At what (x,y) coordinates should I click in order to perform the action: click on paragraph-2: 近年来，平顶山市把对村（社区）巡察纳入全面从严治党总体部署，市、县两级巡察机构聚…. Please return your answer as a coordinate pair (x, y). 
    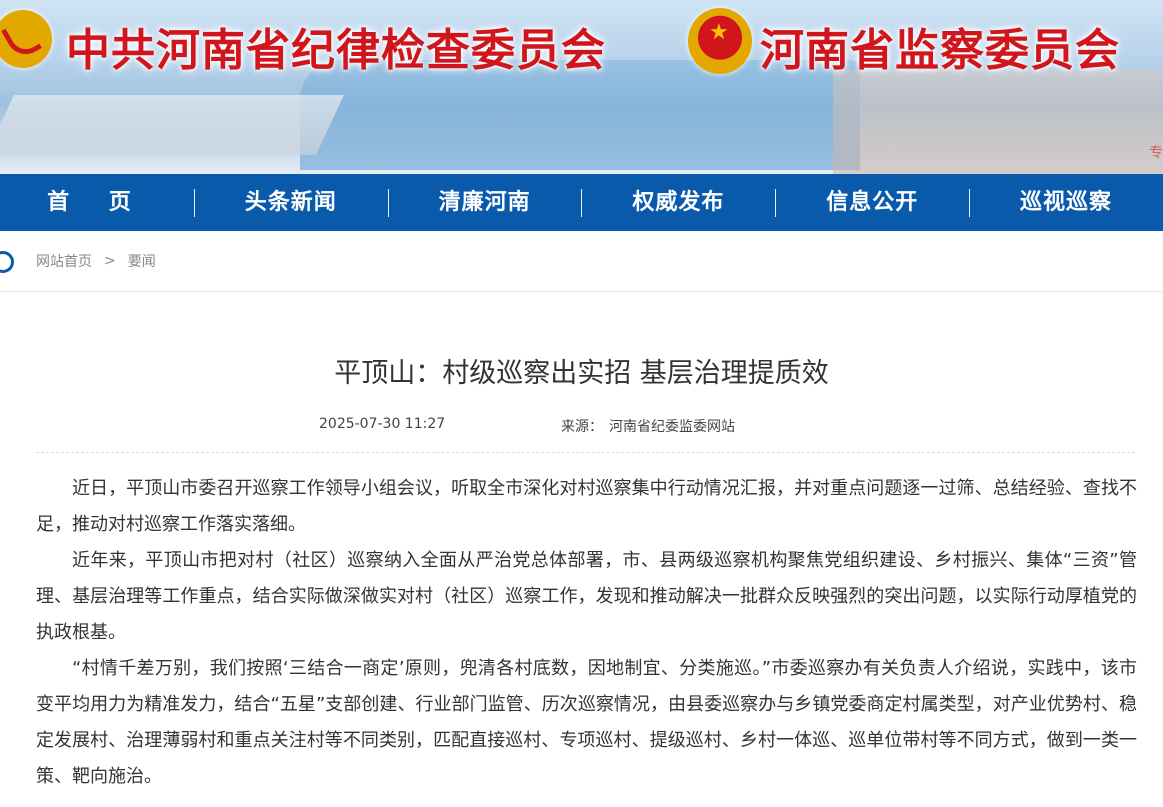
    Looking at the image, I should click on (586, 596).